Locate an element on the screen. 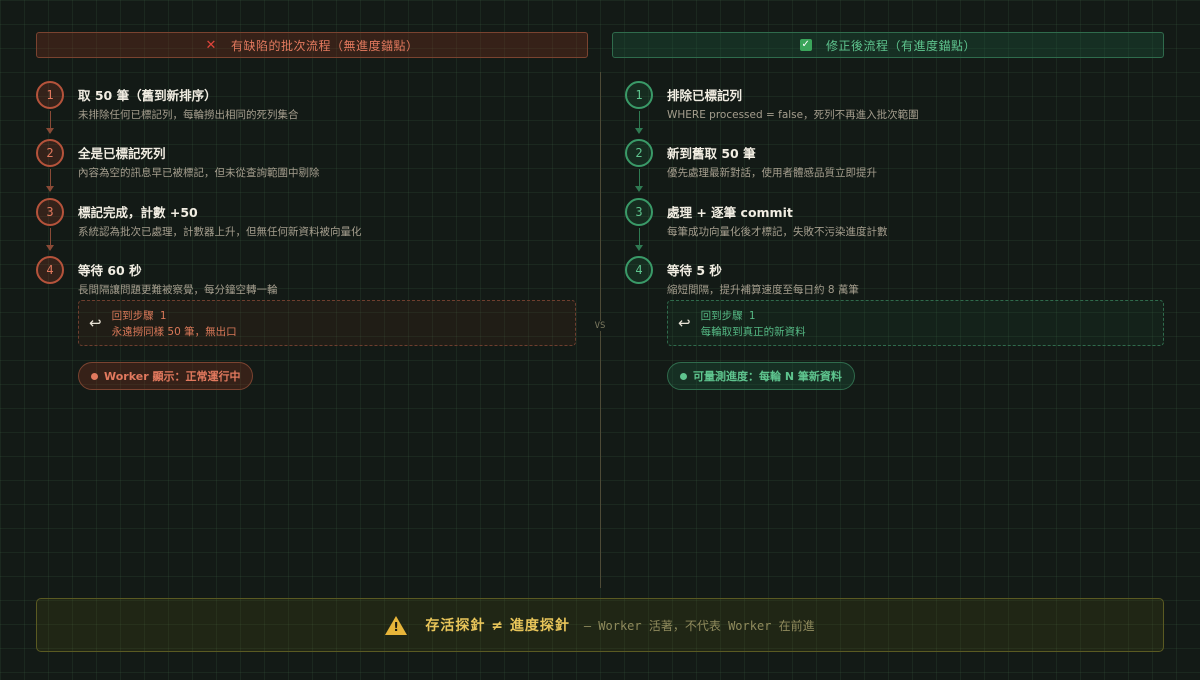 The image size is (1200, 680). footer-warning-banner: ! 存活探針 ≠ 進度探針 — Worker 活著，不代表 Worker 在前進 is located at coordinates (600, 625).